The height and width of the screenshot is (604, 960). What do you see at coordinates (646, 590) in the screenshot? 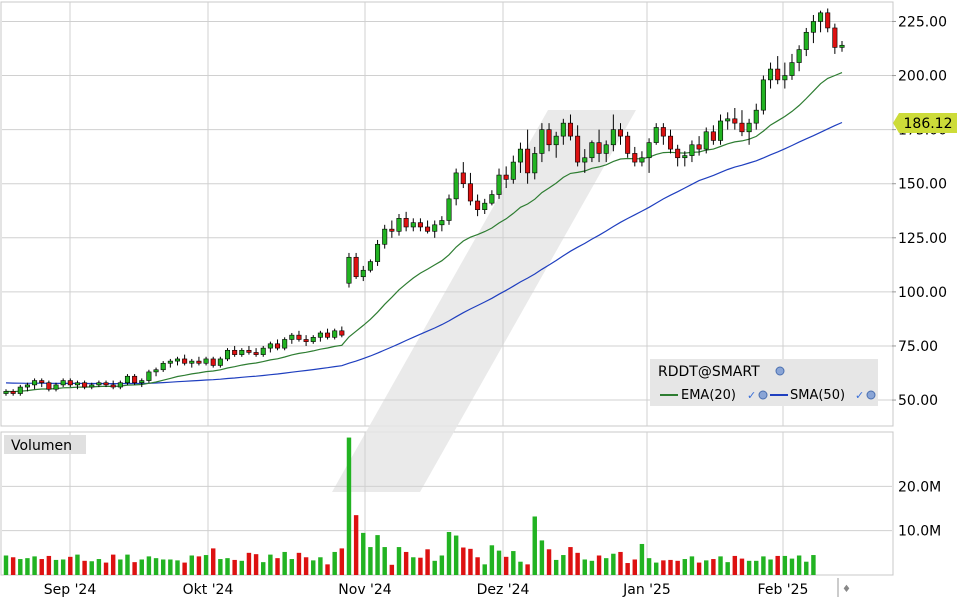
I see `time-tick-label: Jan '25` at bounding box center [646, 590].